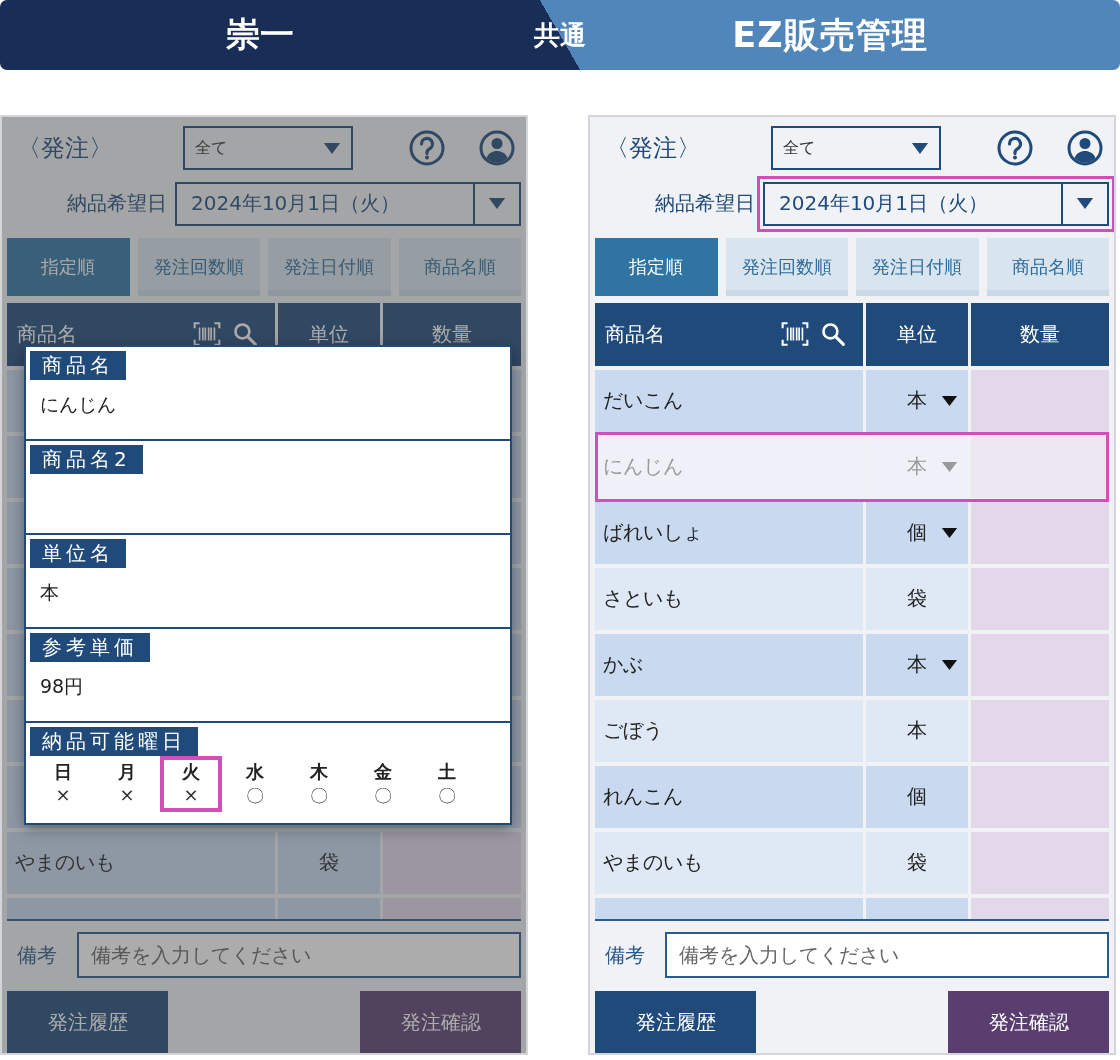 The width and height of the screenshot is (1120, 1060). What do you see at coordinates (729, 730) in the screenshot?
I see `table-cell: ごぼう` at bounding box center [729, 730].